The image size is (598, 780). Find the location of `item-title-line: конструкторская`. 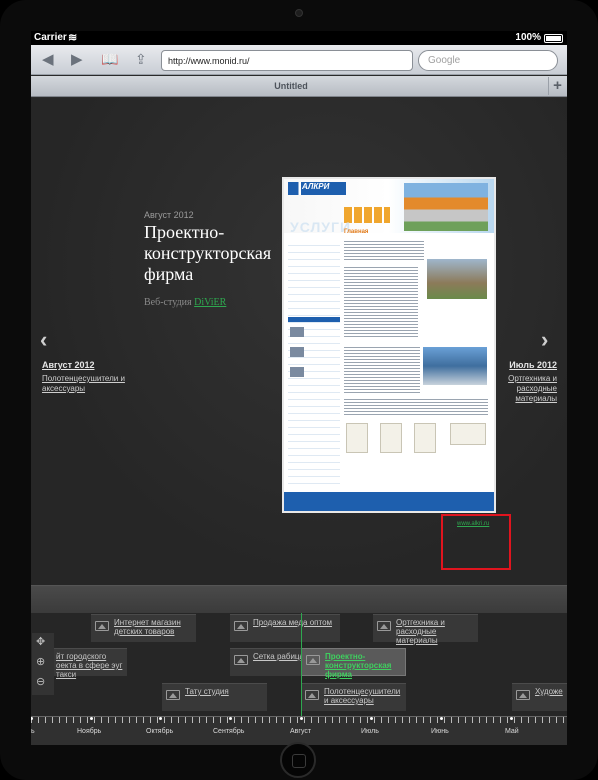

item-title-line: конструкторская is located at coordinates (208, 253).